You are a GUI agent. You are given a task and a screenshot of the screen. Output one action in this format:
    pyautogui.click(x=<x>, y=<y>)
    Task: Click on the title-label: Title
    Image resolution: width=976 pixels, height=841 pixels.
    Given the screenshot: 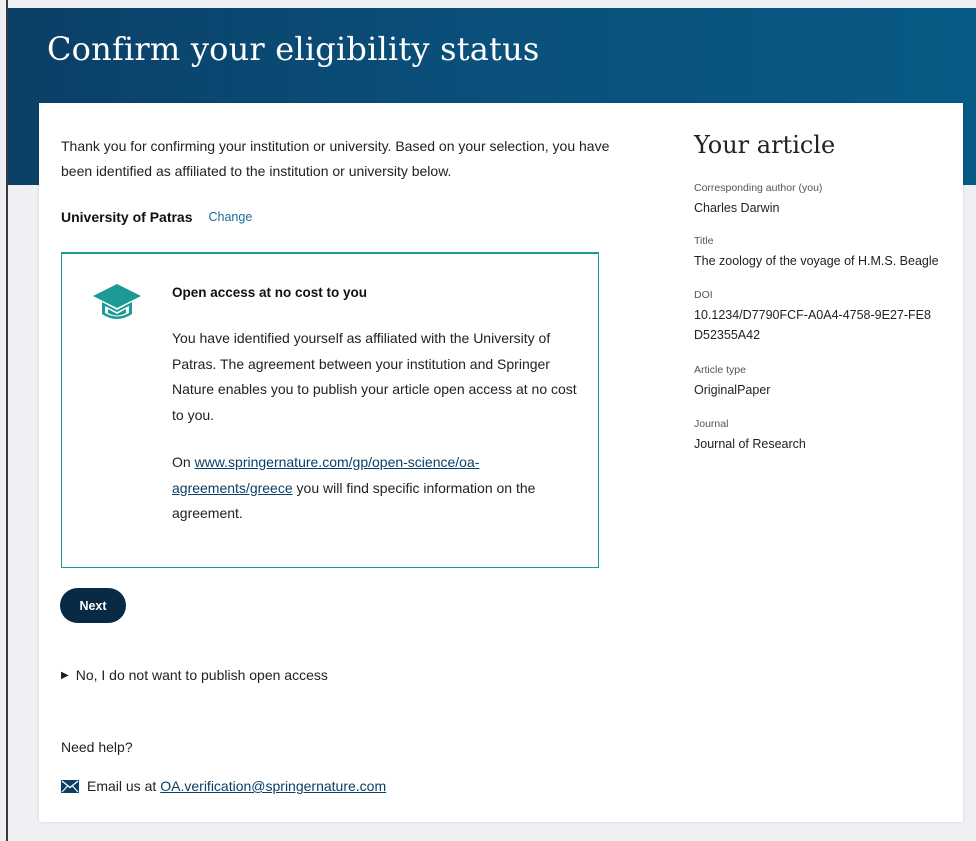 What is the action you would take?
    pyautogui.click(x=704, y=241)
    